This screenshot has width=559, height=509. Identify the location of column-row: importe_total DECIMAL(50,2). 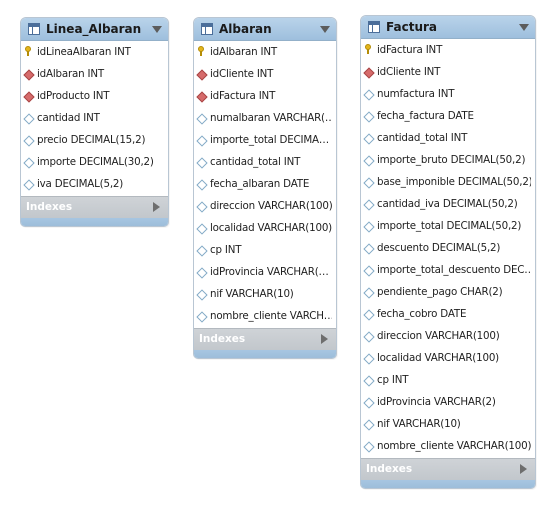
(448, 227).